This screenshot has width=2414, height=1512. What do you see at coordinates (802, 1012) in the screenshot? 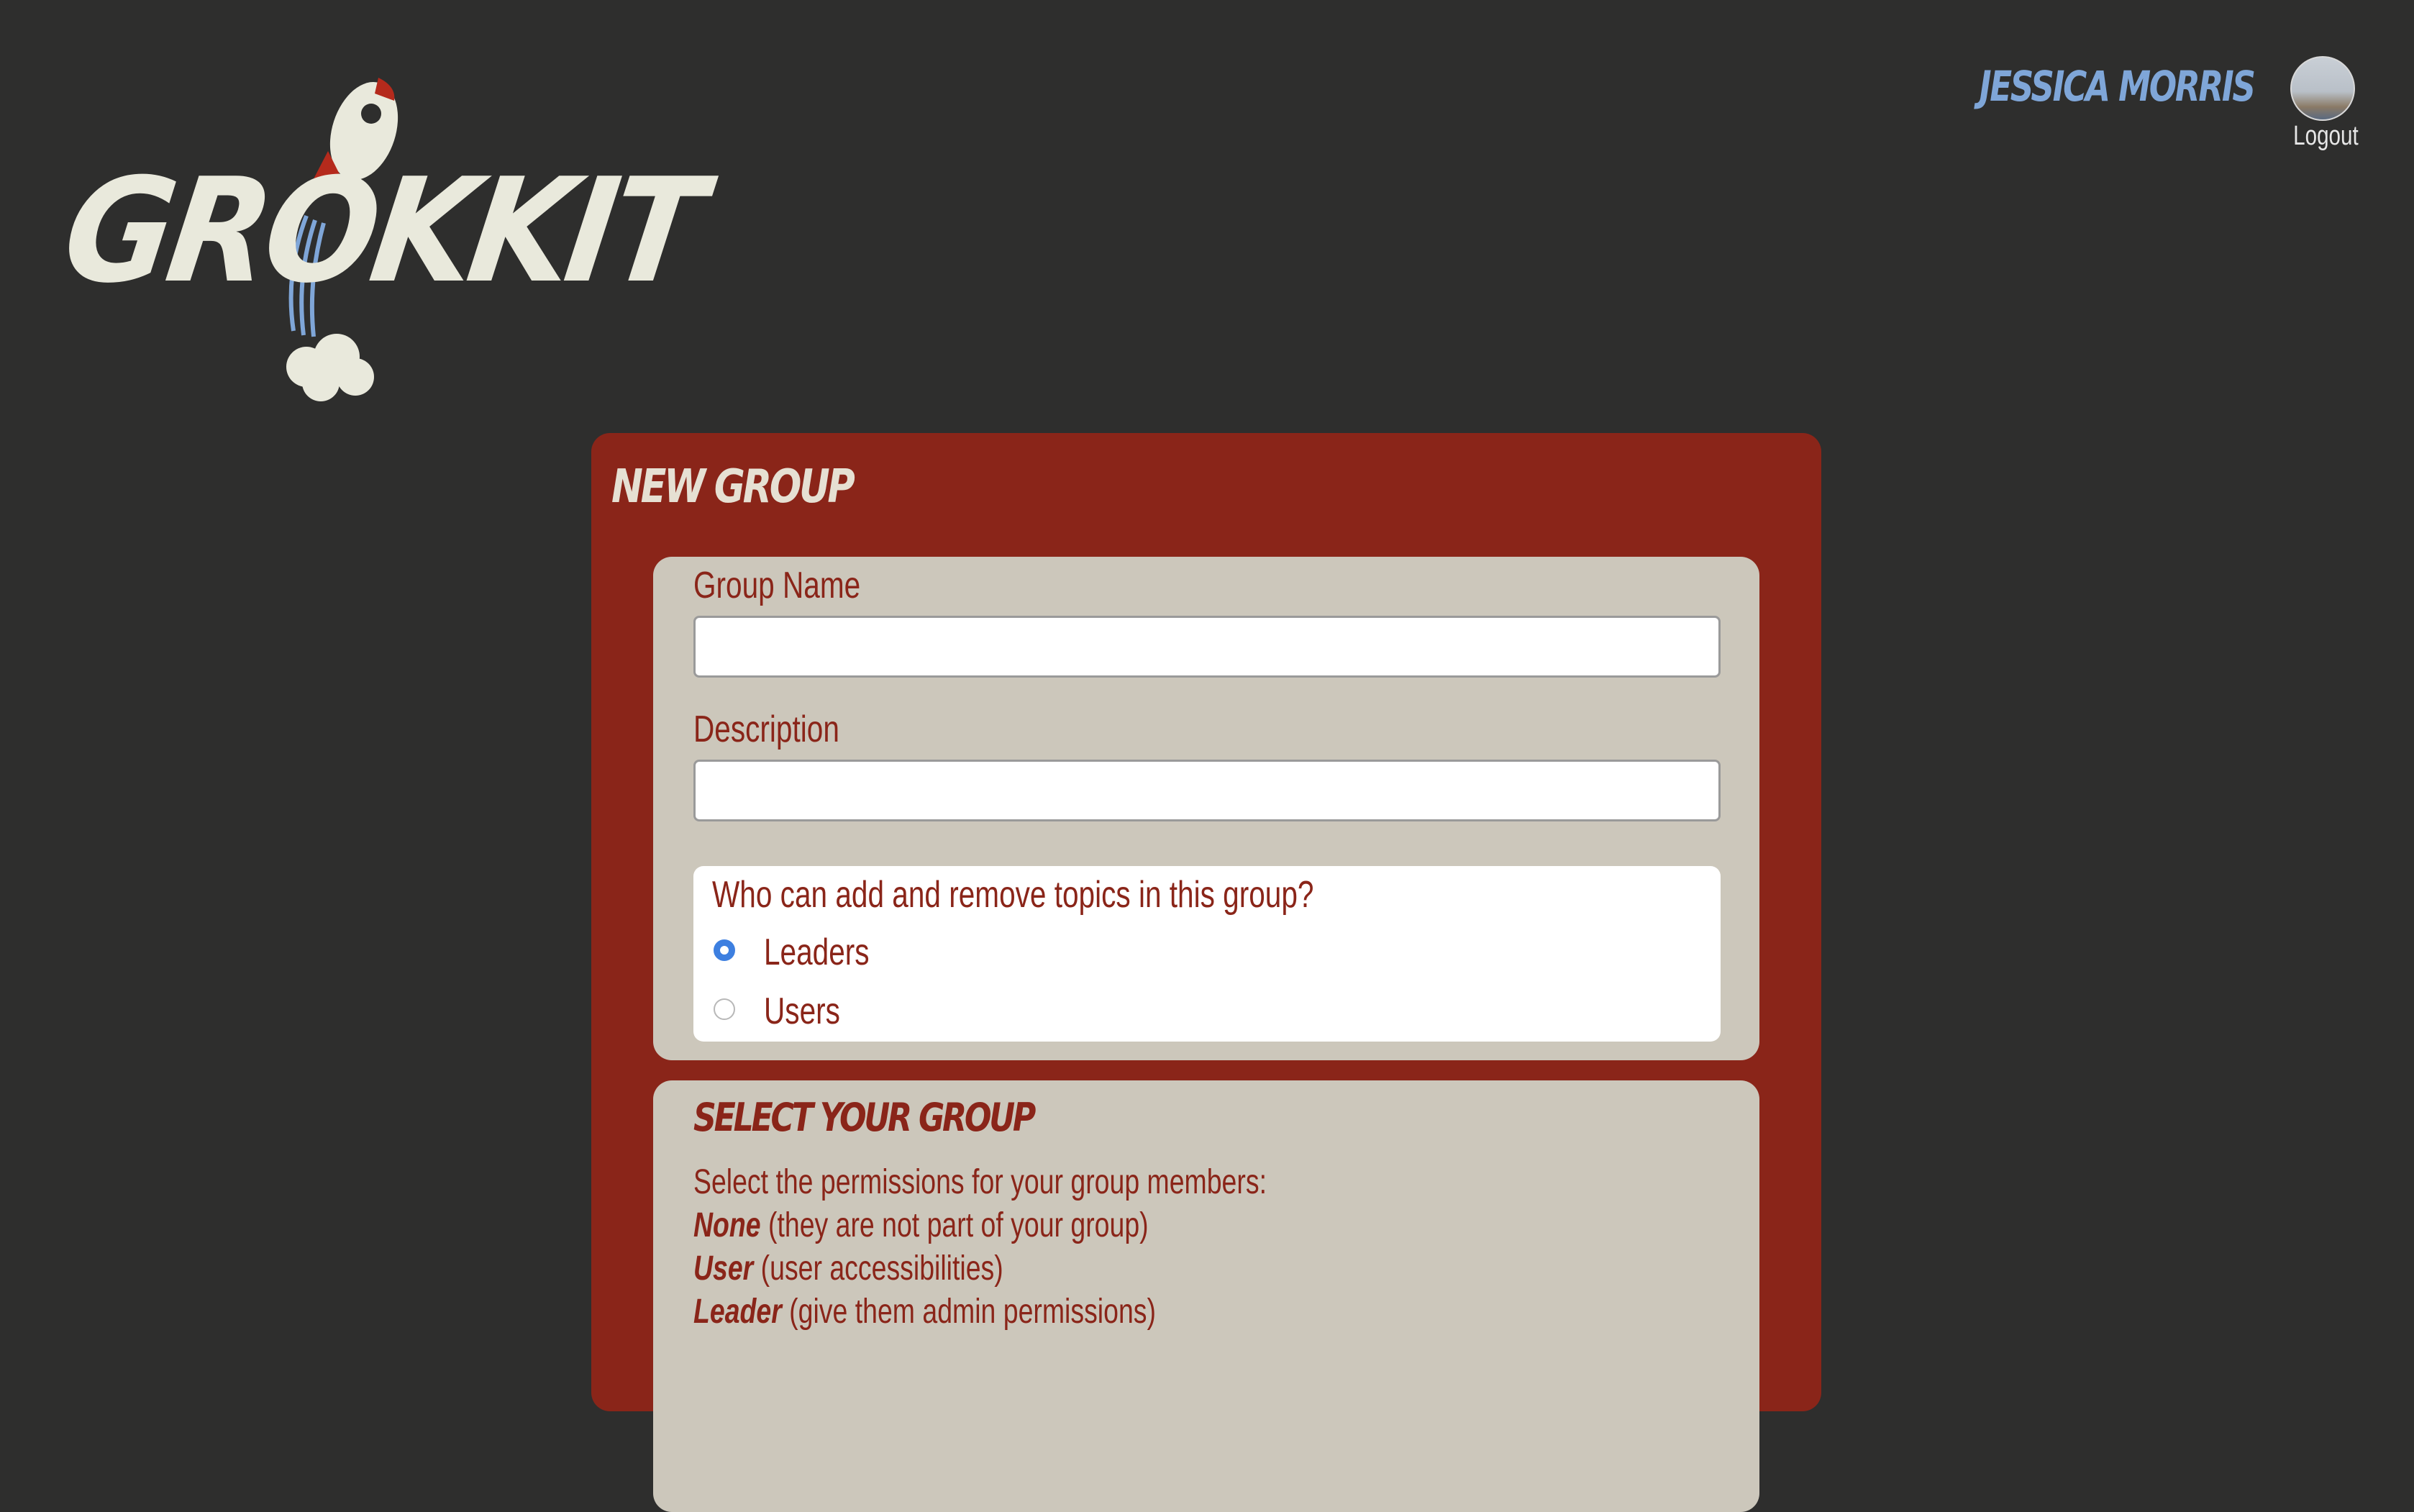
I see `radio-label-users: Users` at bounding box center [802, 1012].